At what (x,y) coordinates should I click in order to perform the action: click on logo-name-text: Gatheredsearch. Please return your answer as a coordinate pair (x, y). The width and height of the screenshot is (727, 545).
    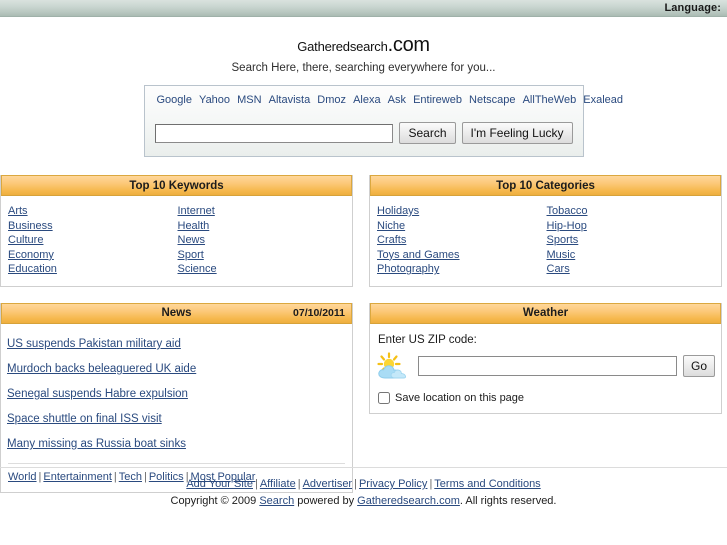
    Looking at the image, I should click on (342, 46).